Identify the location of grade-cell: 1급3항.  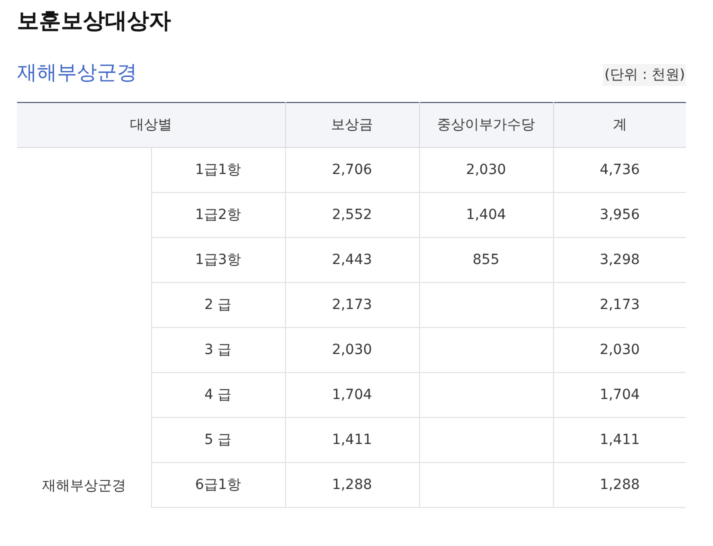
(218, 260).